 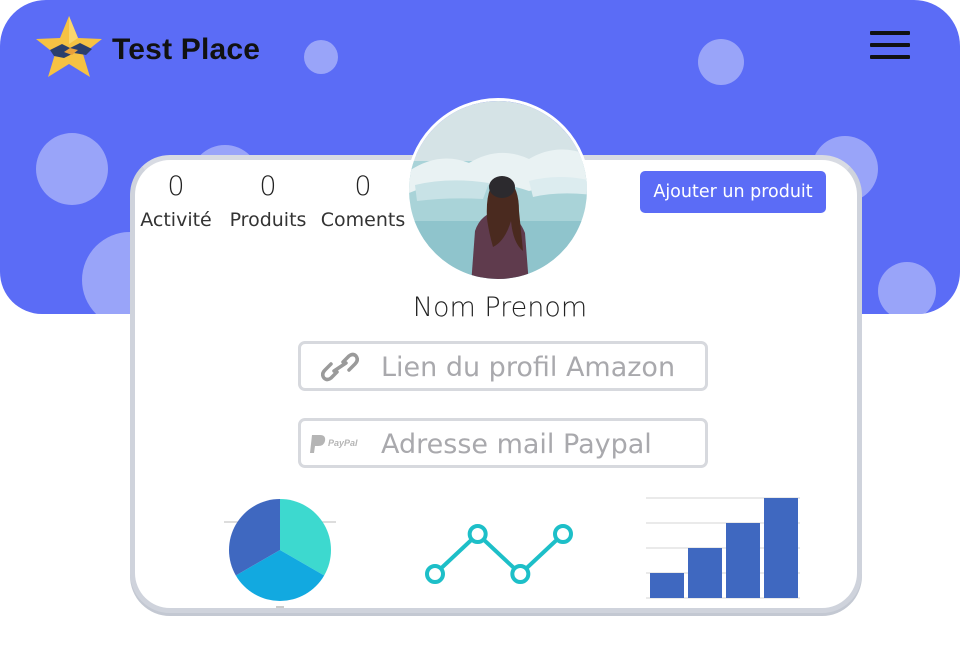 I want to click on stat-coments: 0 Coments, so click(x=363, y=202).